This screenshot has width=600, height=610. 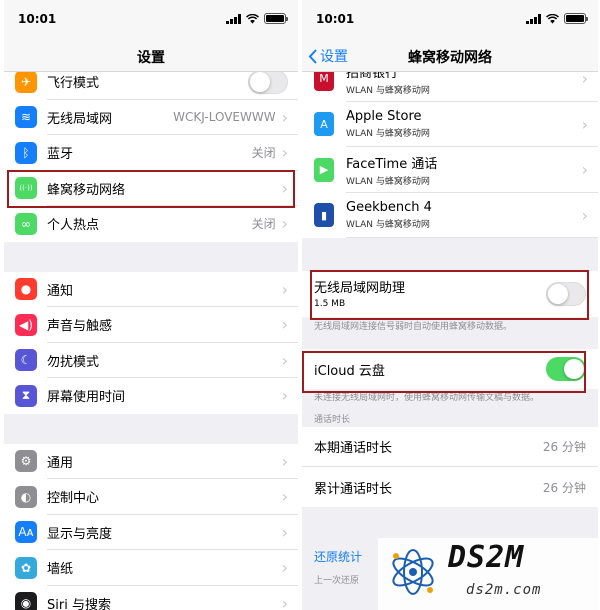 What do you see at coordinates (26, 188) in the screenshot?
I see `cellular-icon: ((·))` at bounding box center [26, 188].